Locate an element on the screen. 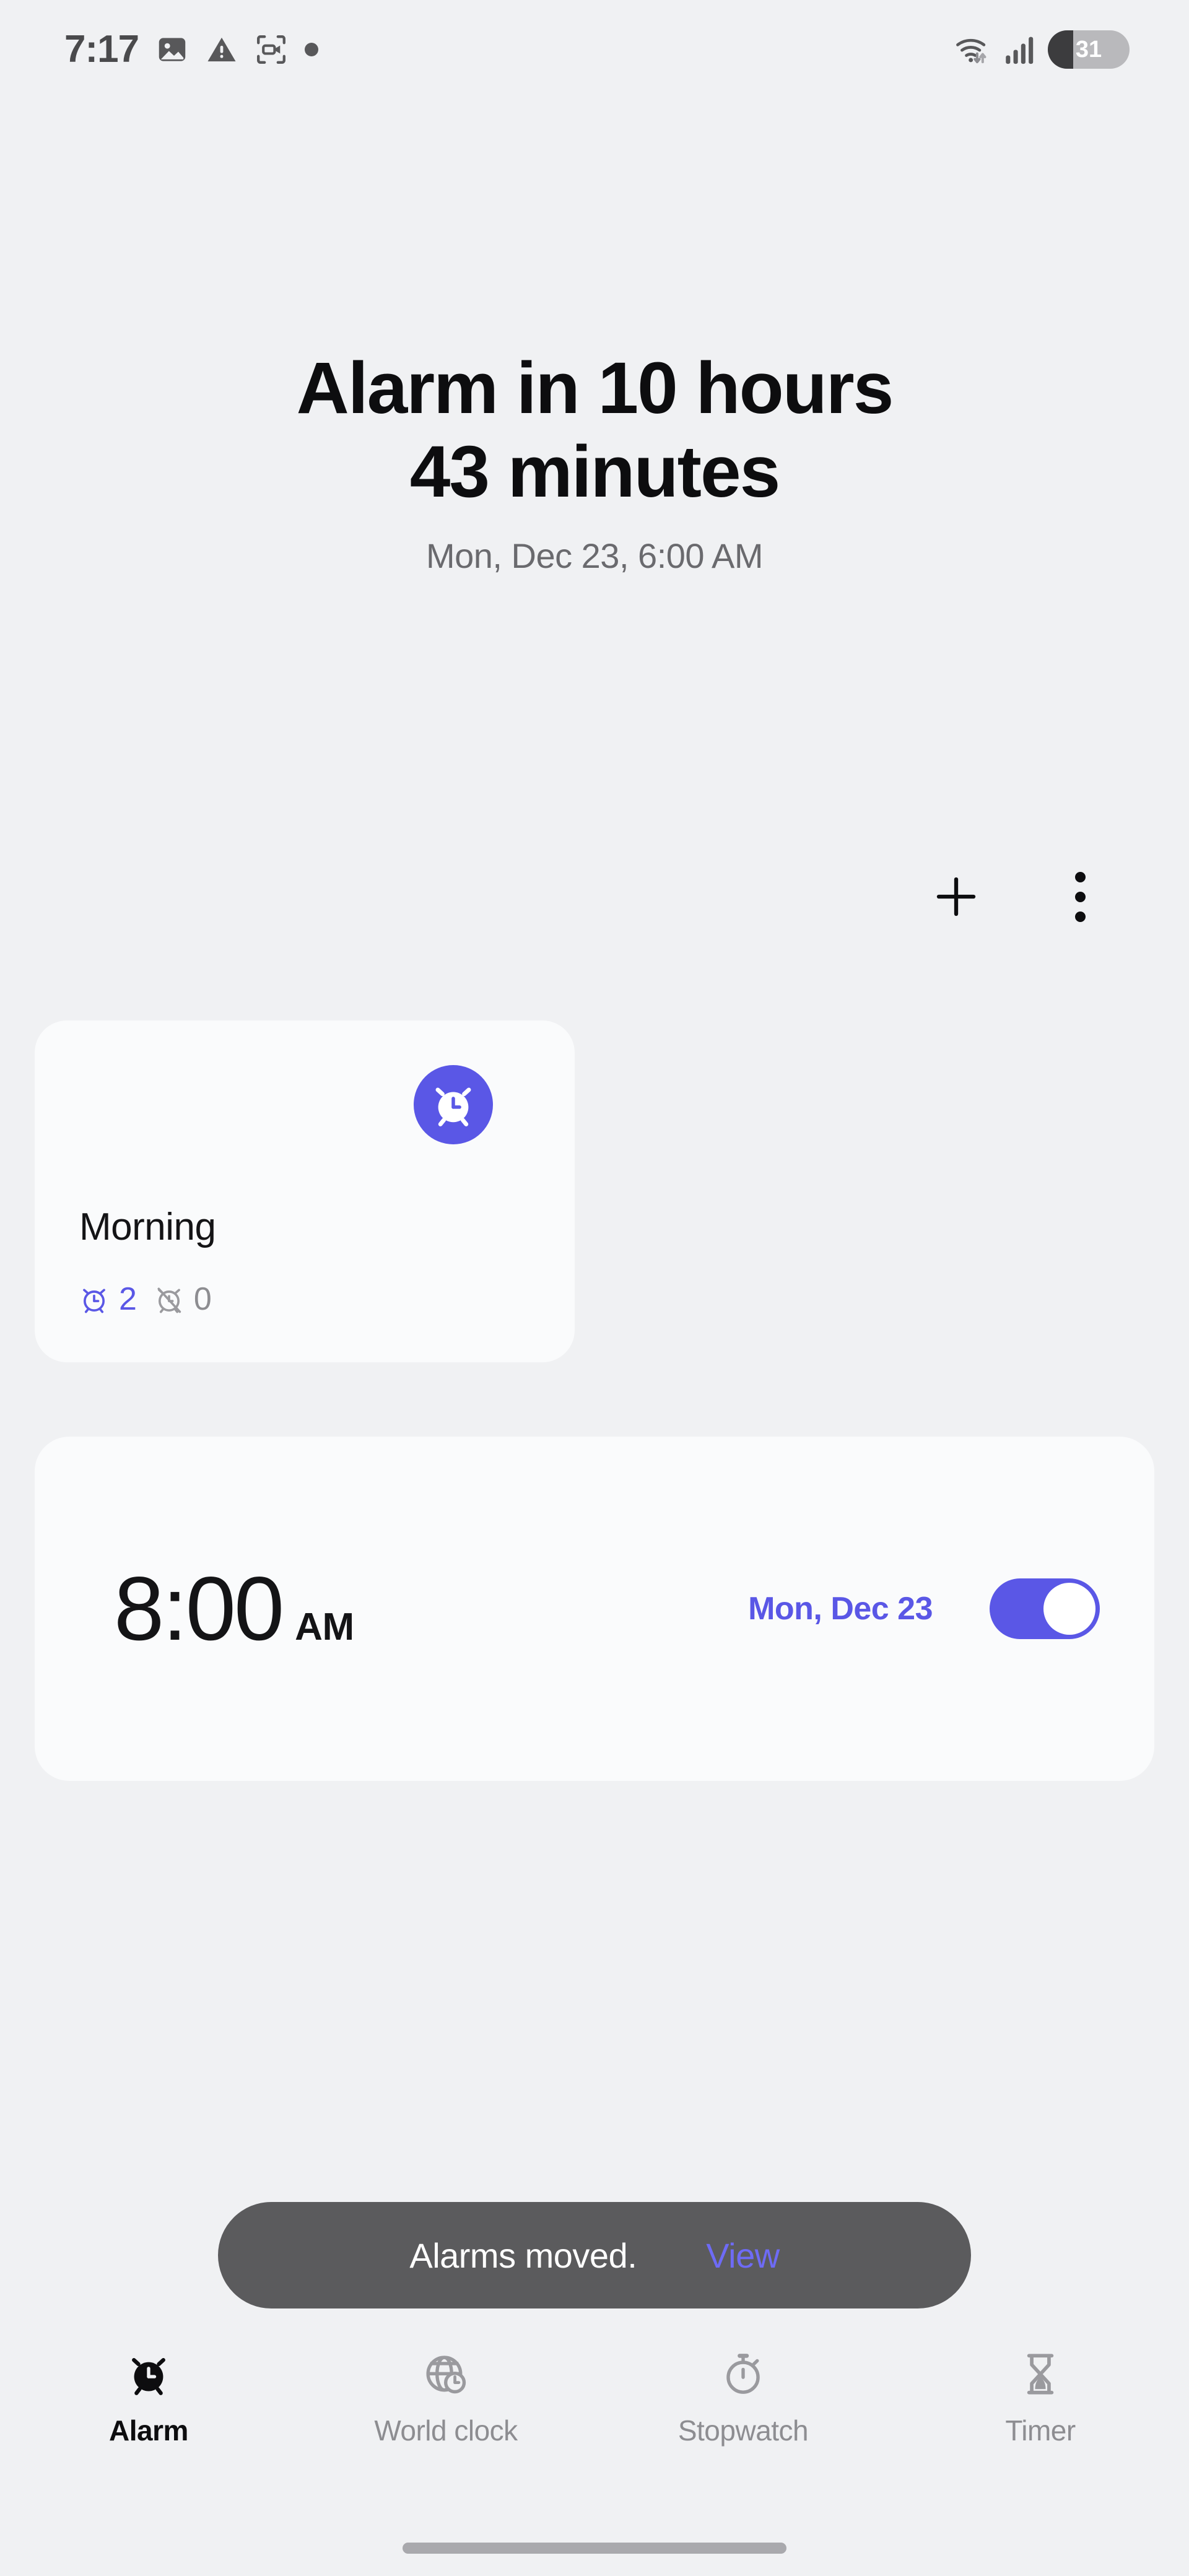 This screenshot has width=1189, height=2576. cellular-signal-icon is located at coordinates (1019, 49).